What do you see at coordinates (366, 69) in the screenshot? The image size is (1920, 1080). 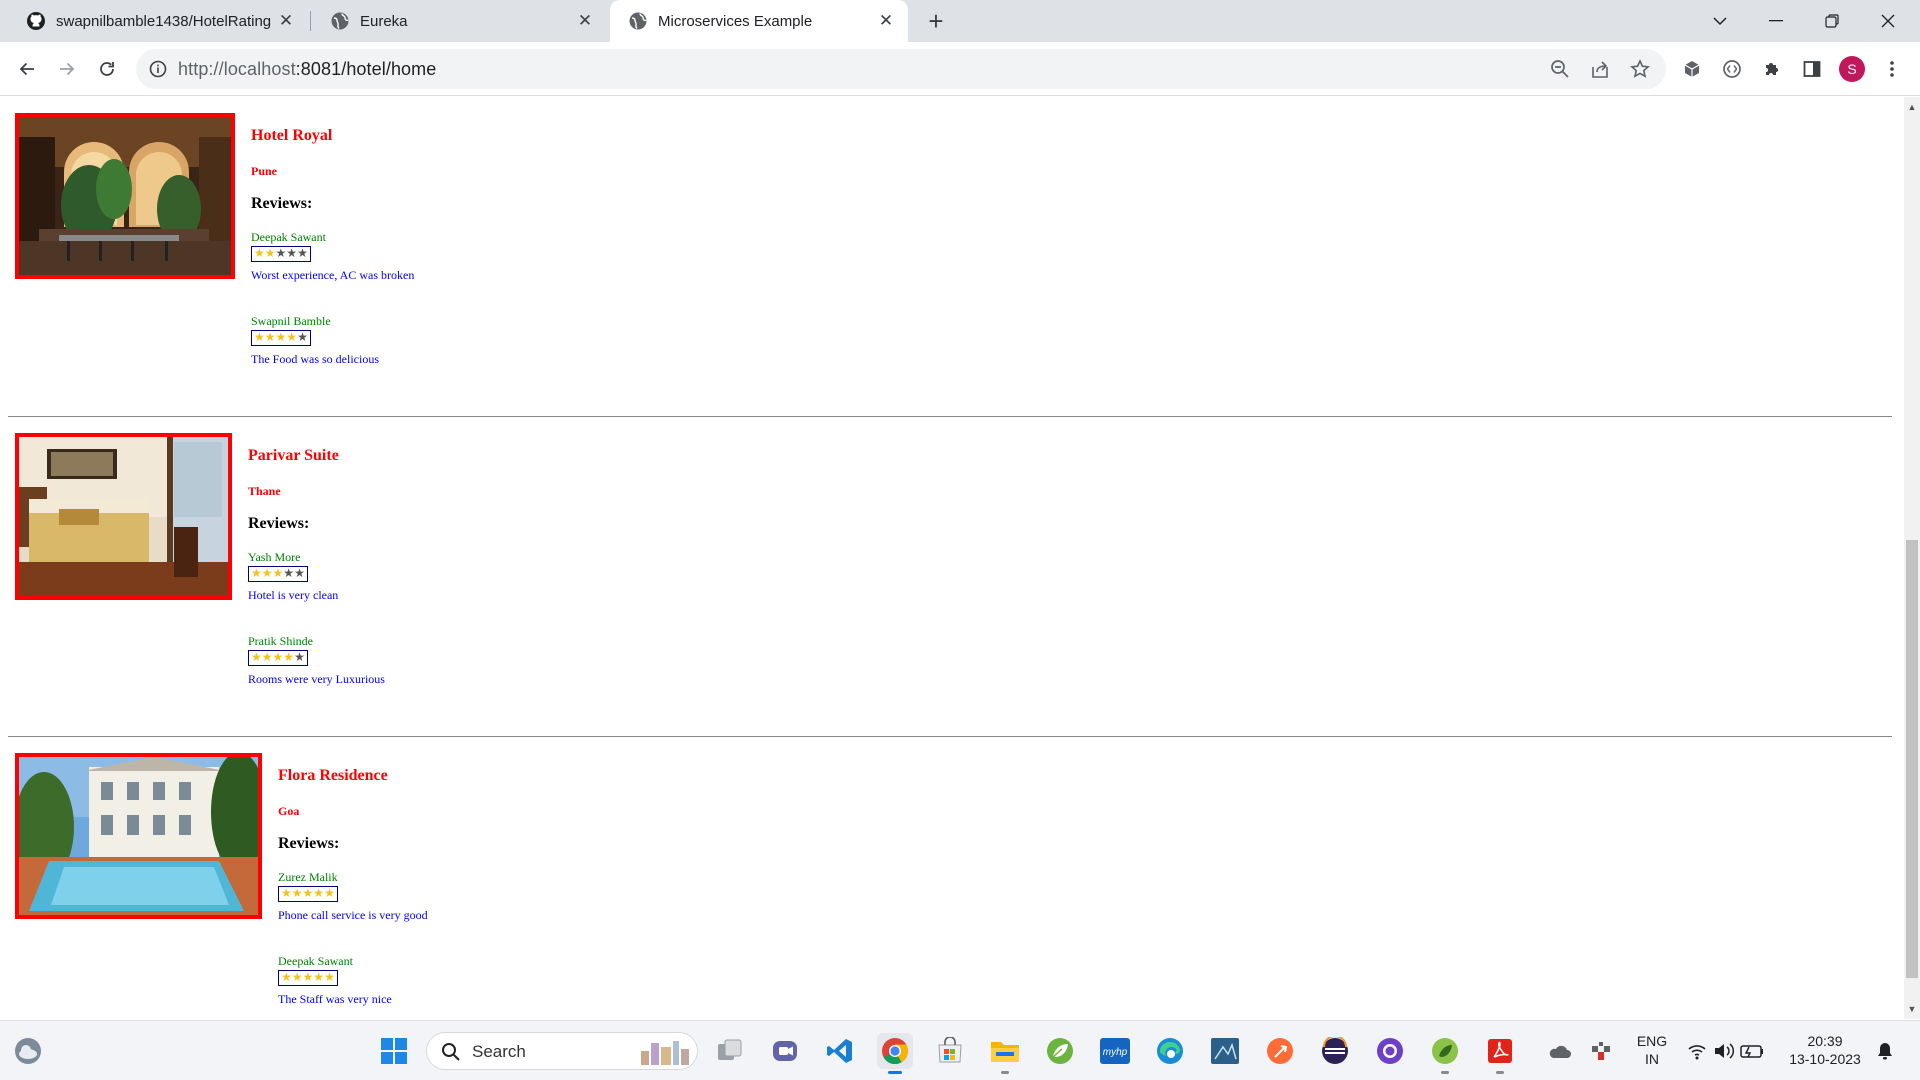 I see `url-path: :8081/hotel/home` at bounding box center [366, 69].